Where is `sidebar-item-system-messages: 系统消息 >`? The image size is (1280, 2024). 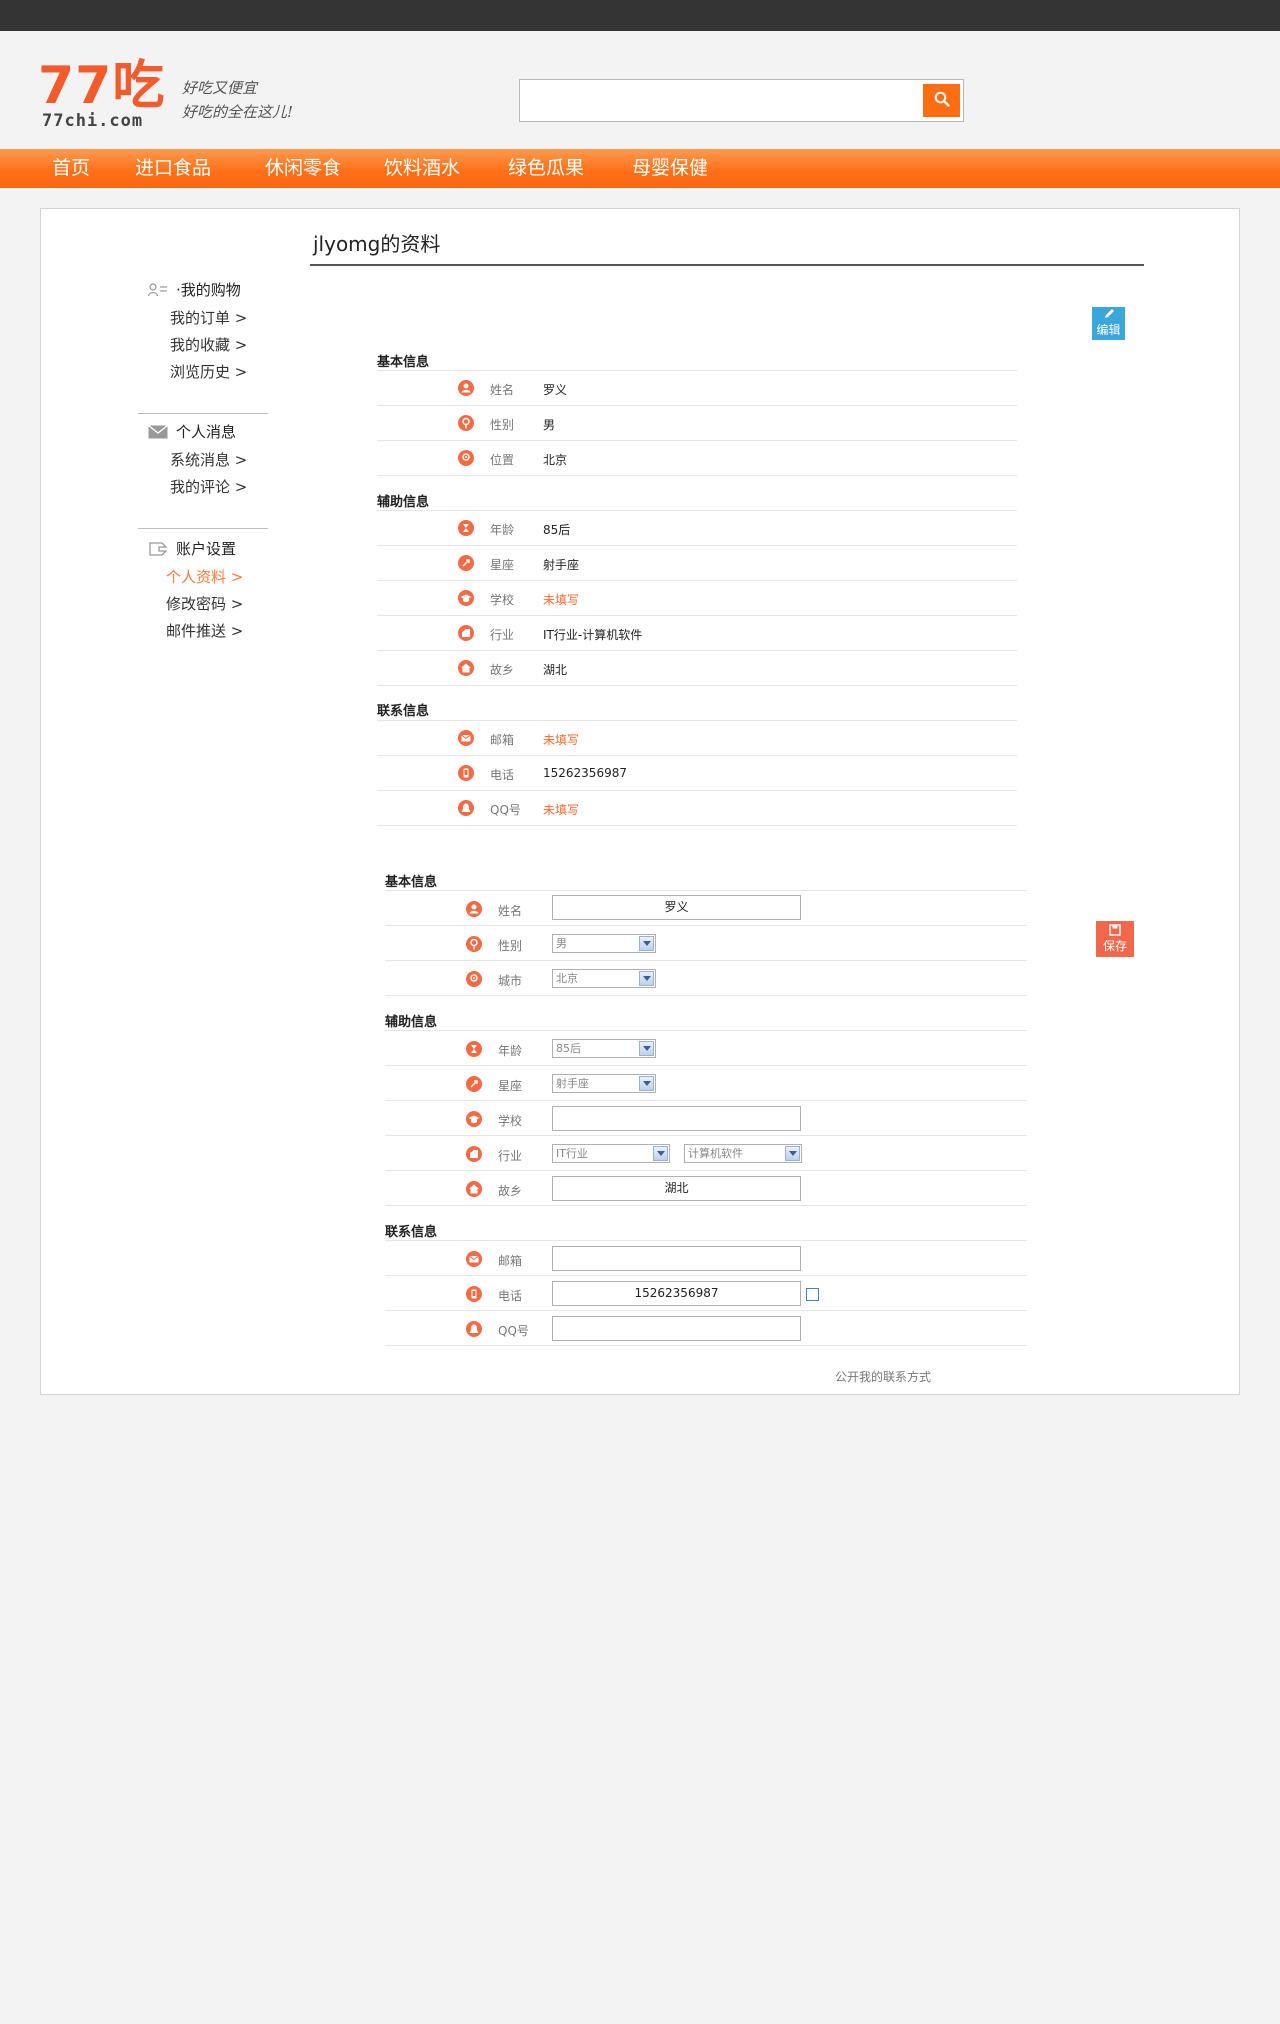 sidebar-item-system-messages: 系统消息 > is located at coordinates (208, 459).